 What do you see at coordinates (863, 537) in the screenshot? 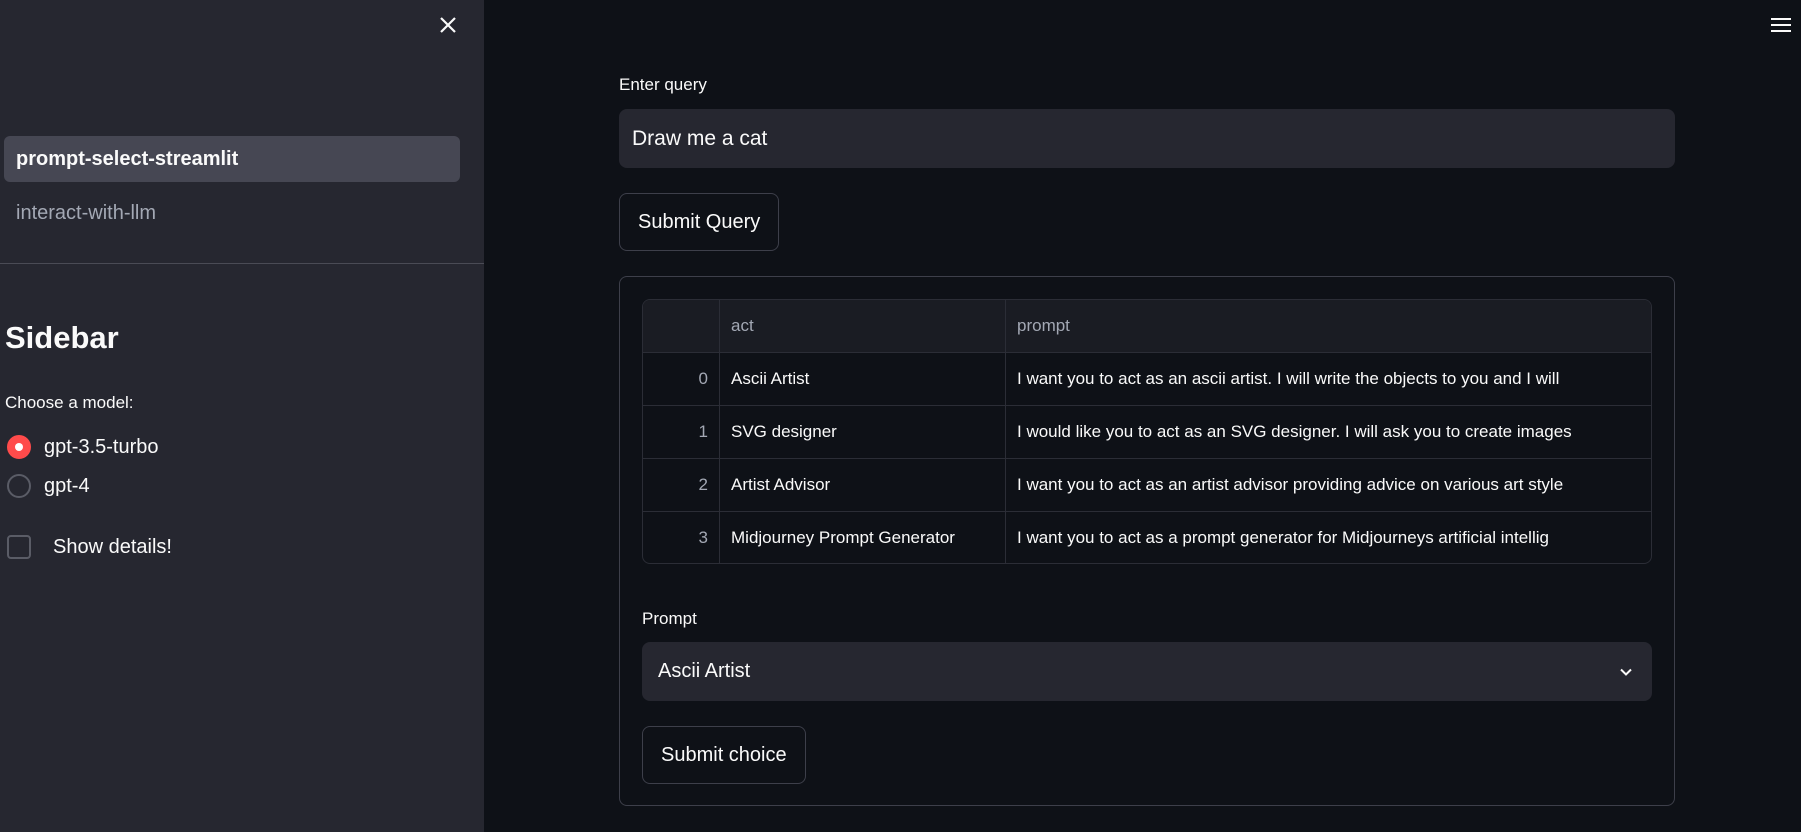
I see `act-cell: Midjourney Prompt Generator` at bounding box center [863, 537].